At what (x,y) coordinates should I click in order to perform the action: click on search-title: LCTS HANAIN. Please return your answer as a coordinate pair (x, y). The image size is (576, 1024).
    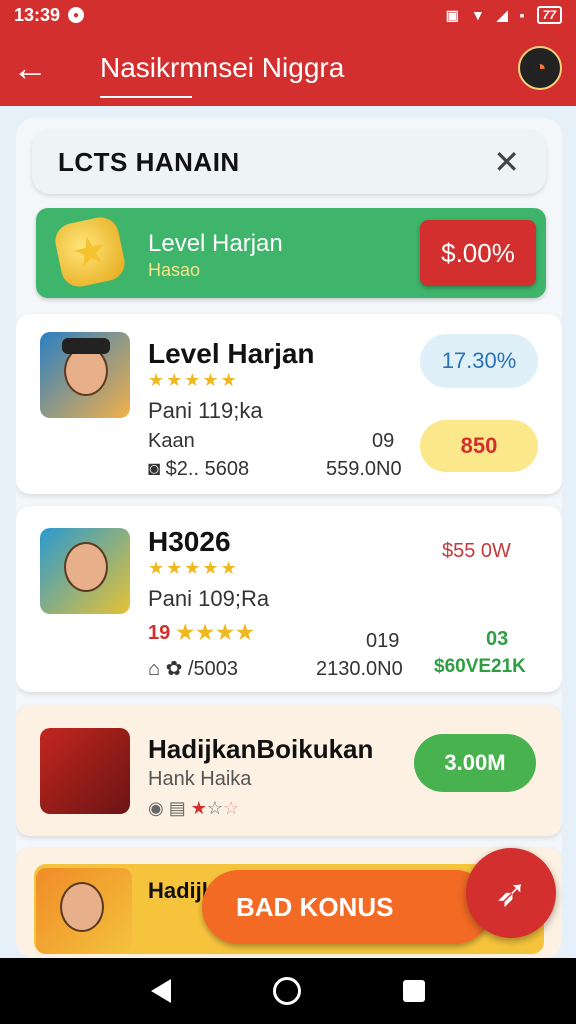
    Looking at the image, I should click on (149, 161).